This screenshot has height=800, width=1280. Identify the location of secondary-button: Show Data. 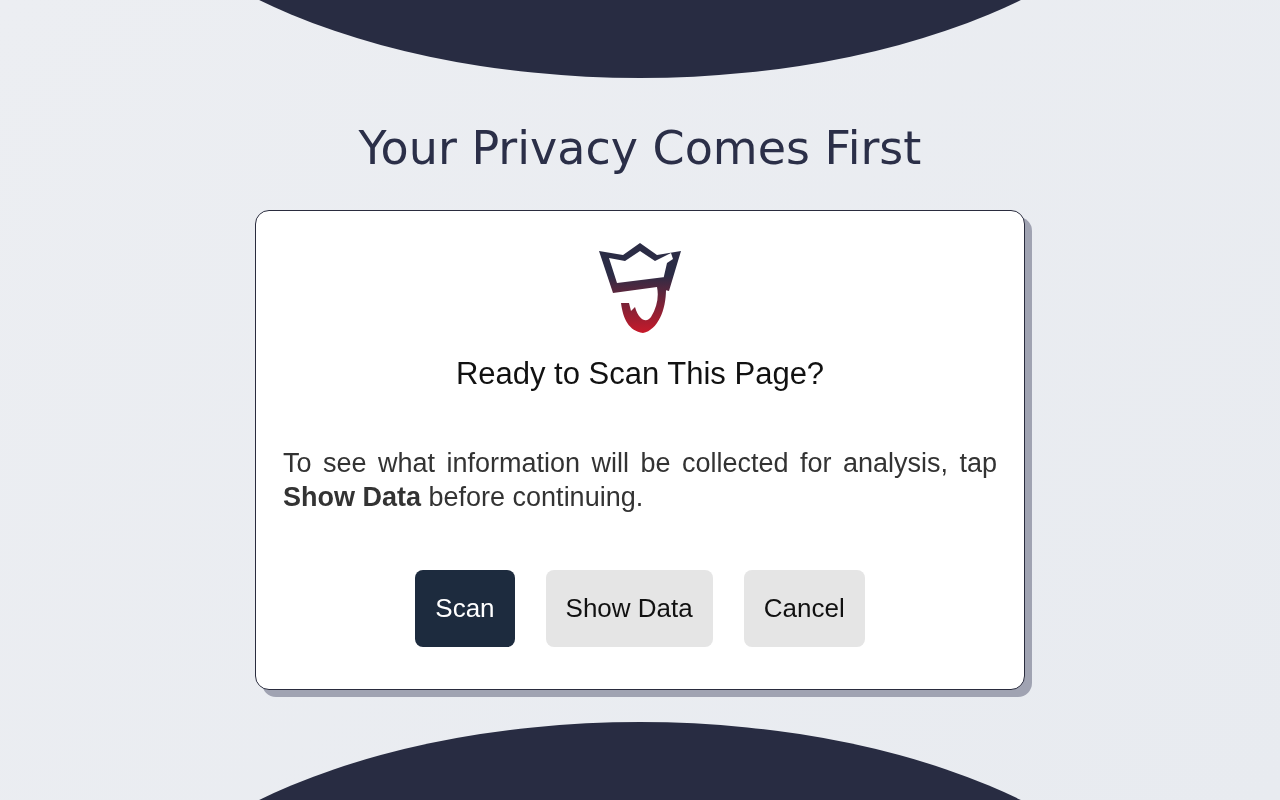
(629, 608).